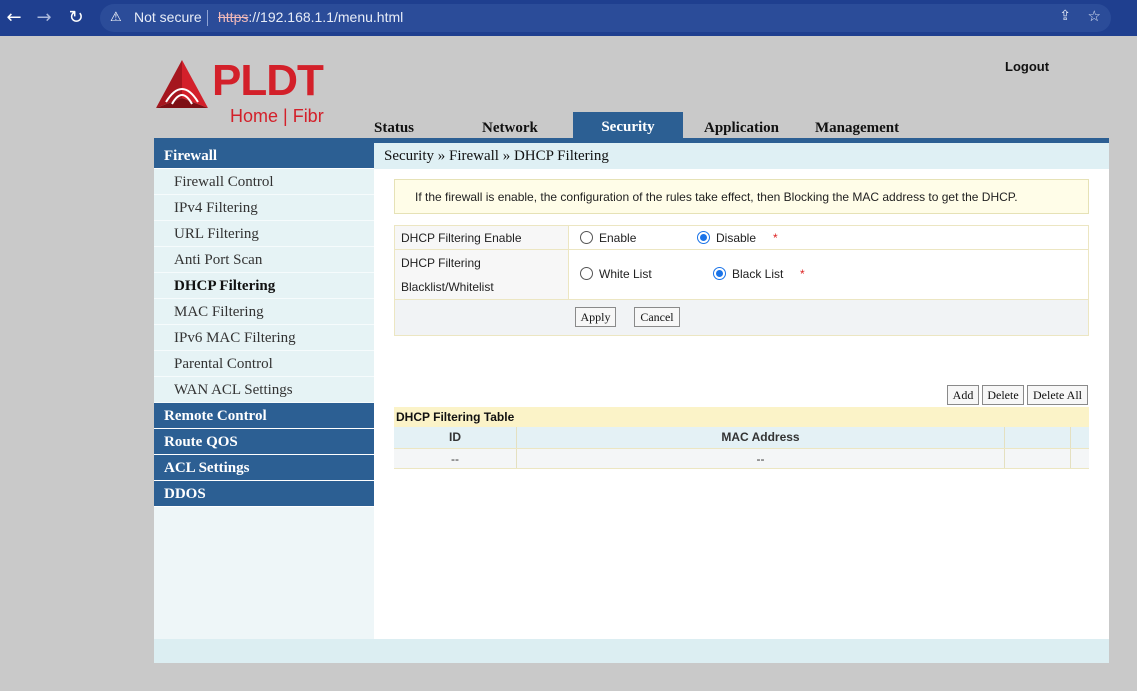 Image resolution: width=1137 pixels, height=691 pixels. Describe the element at coordinates (264, 260) in the screenshot. I see `sidebar-item-anti-port-scan: Anti Port Scan` at that location.